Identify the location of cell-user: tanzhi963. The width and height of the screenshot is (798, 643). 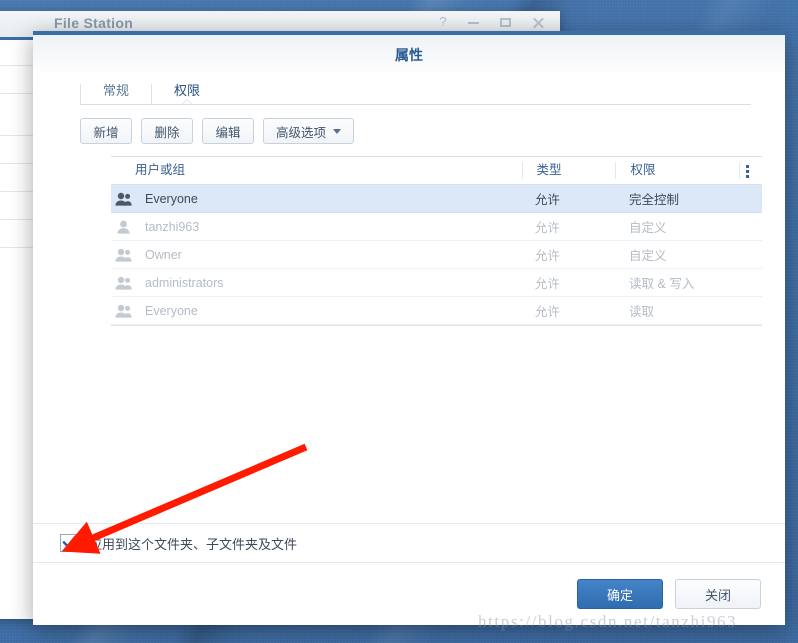
(316, 227).